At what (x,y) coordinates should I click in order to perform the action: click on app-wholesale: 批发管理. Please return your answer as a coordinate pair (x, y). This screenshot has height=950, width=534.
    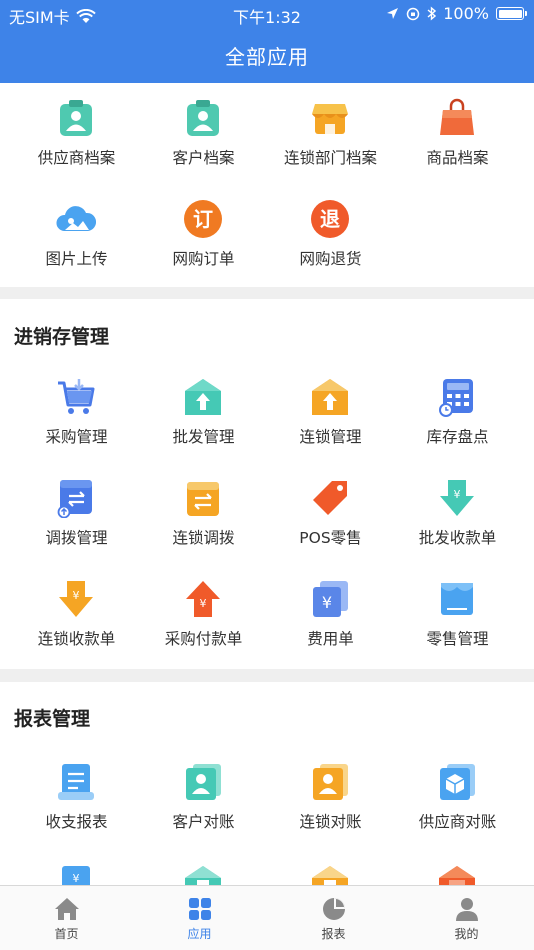
    Looking at the image, I should click on (203, 422).